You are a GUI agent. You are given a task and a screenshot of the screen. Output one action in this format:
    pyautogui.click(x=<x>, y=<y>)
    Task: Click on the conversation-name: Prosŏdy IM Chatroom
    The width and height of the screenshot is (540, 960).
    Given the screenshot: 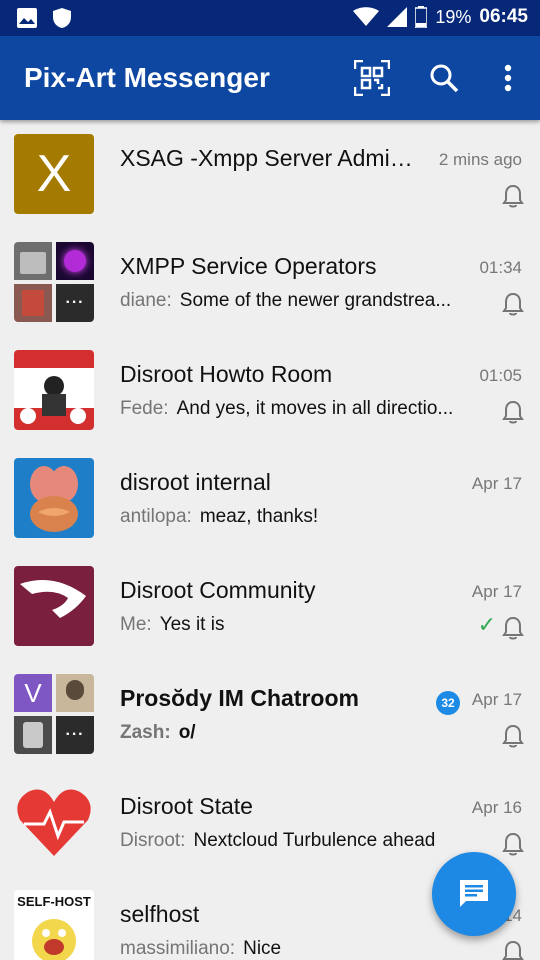 What is the action you would take?
    pyautogui.click(x=239, y=698)
    